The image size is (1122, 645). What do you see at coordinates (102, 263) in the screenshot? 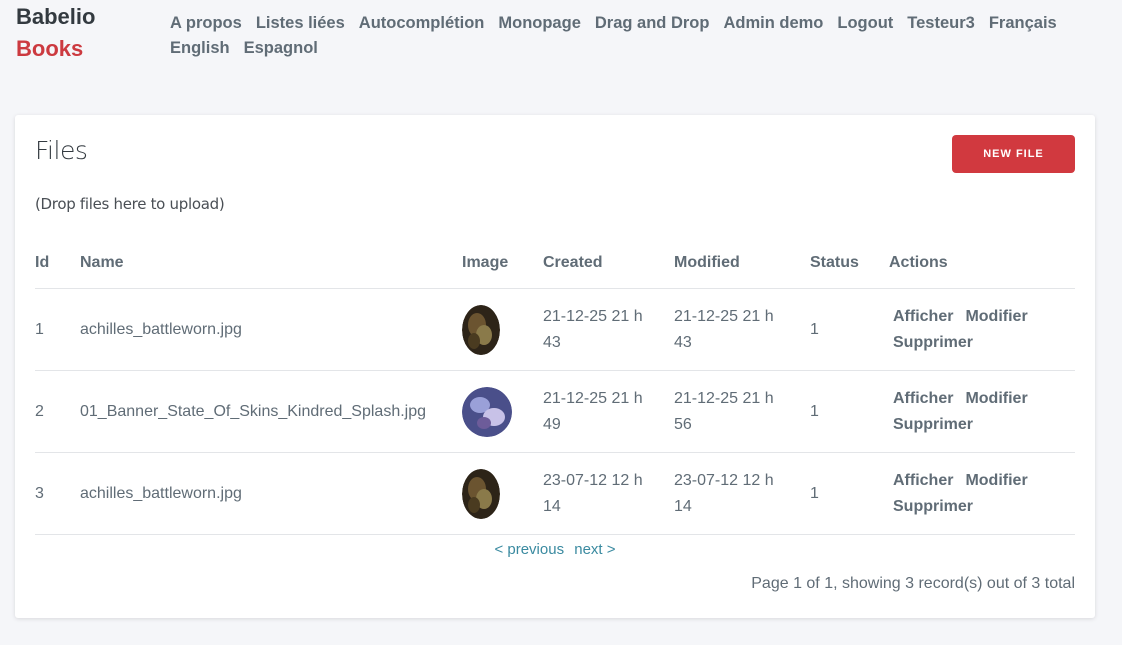
I see `col-name: Name` at bounding box center [102, 263].